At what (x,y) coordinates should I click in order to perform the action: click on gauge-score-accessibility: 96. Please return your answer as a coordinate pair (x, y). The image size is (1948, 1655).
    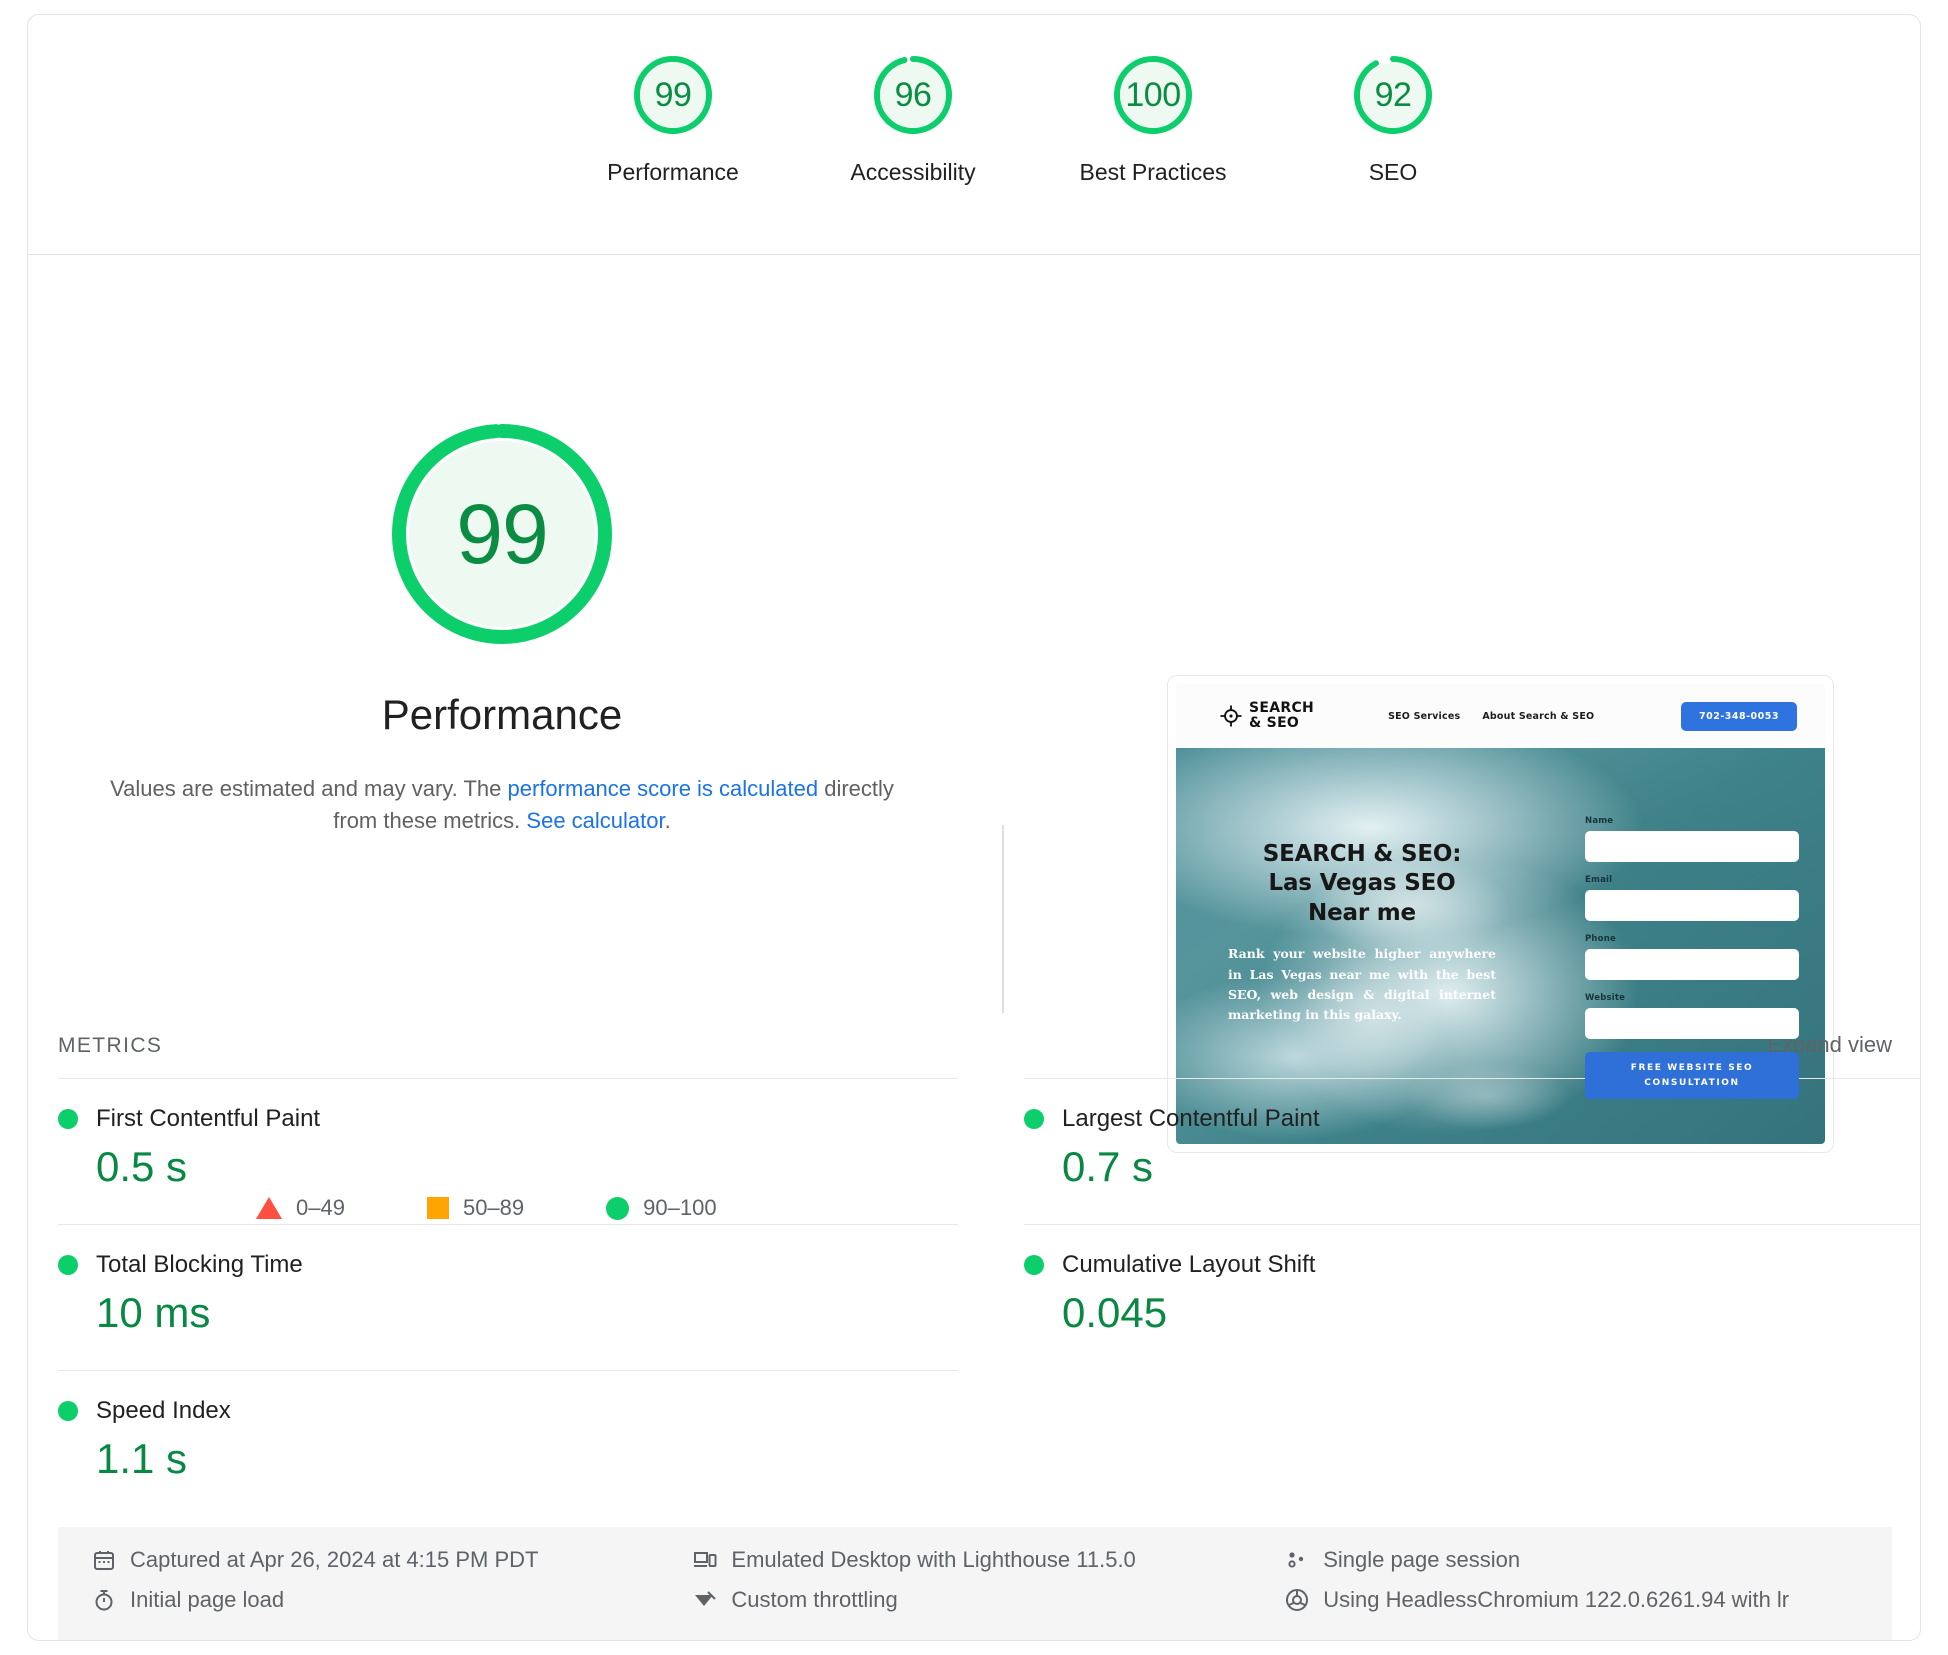
    Looking at the image, I should click on (913, 94).